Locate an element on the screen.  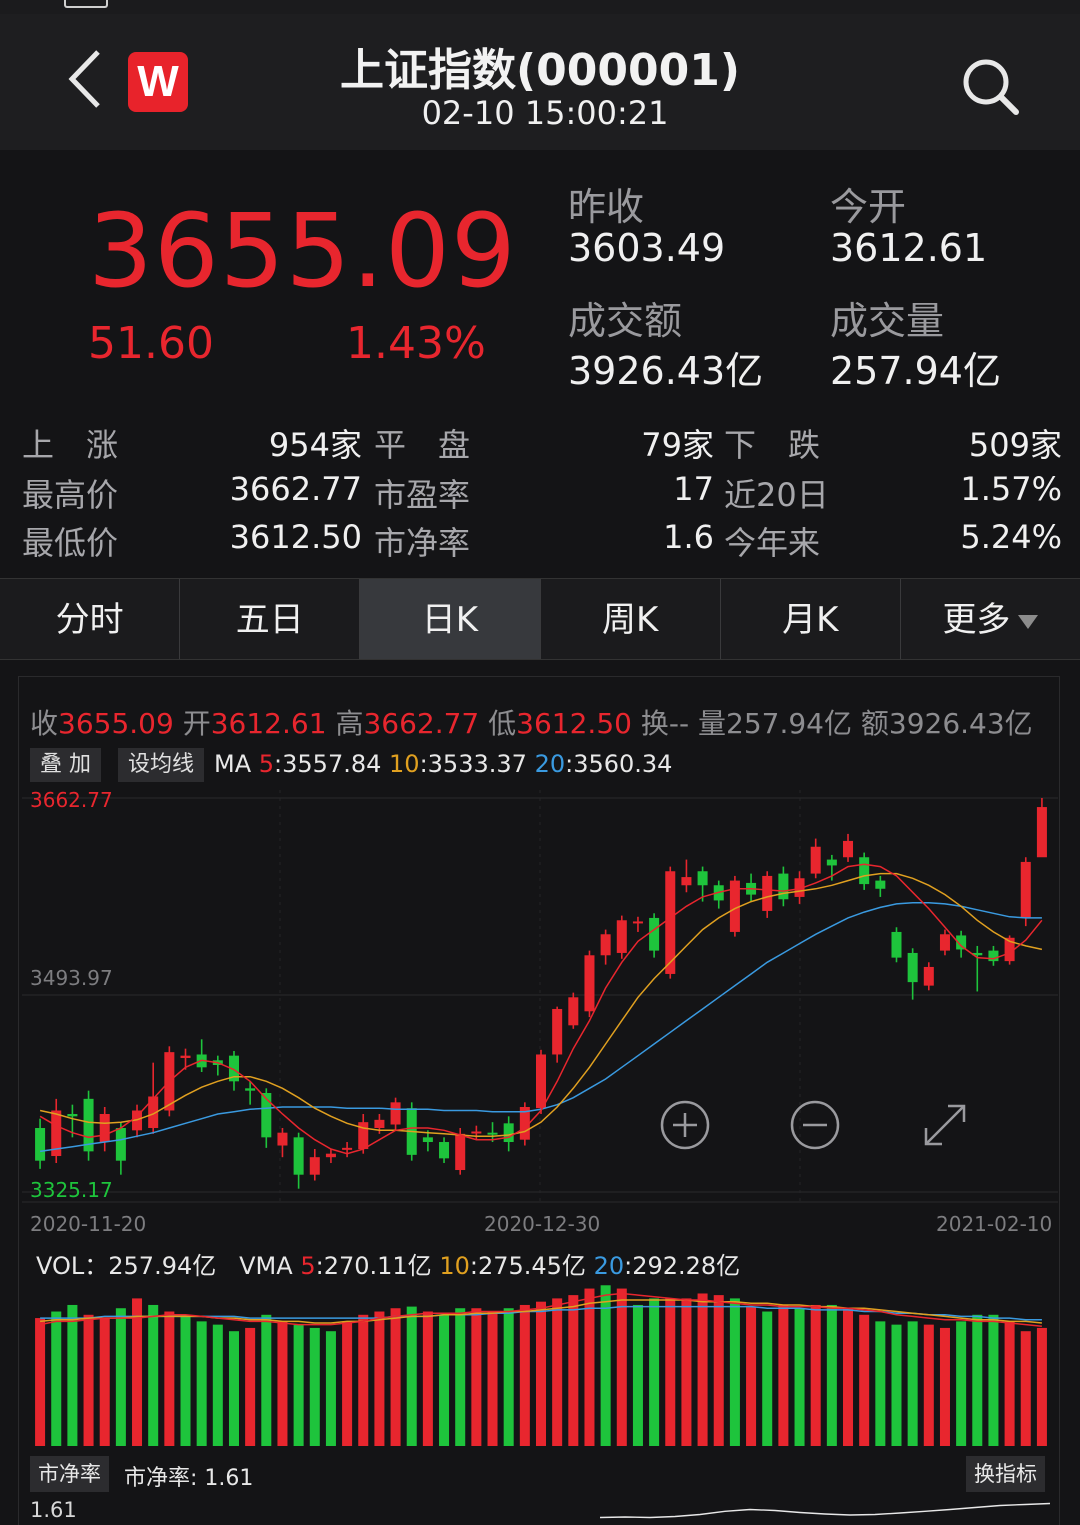
vma-prefix: VMA is located at coordinates (266, 1266).